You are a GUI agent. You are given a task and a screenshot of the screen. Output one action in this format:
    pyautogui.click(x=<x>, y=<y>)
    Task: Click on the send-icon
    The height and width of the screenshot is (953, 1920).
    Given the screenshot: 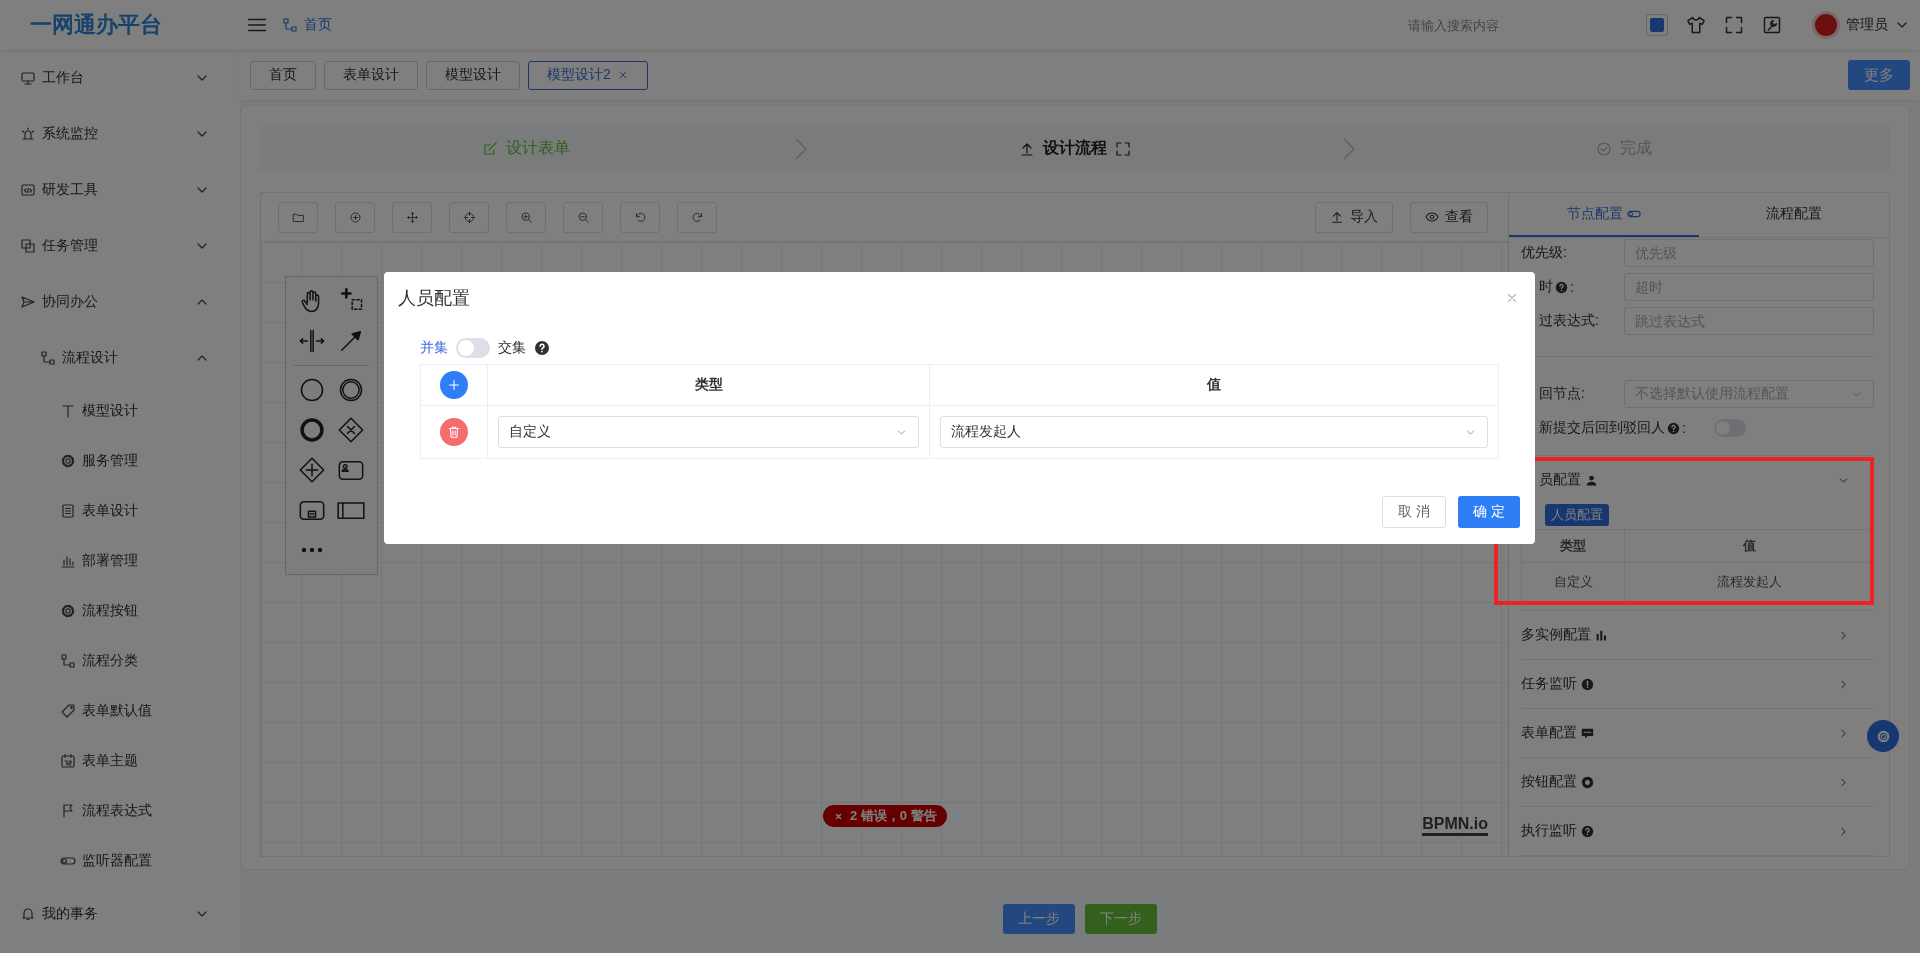 What is the action you would take?
    pyautogui.click(x=28, y=302)
    